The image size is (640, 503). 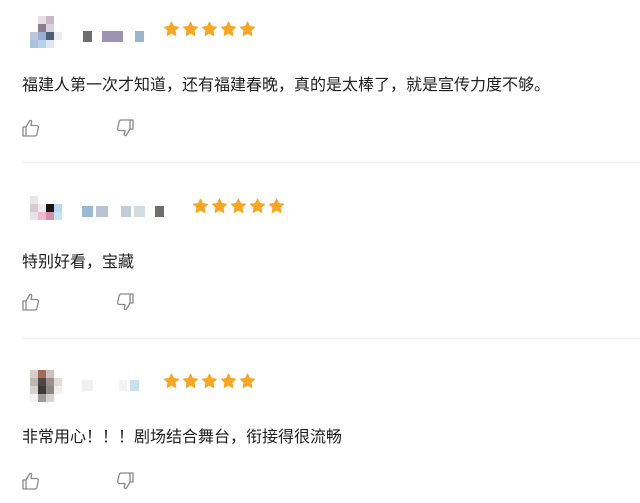 What do you see at coordinates (182, 436) in the screenshot?
I see `review-text: 非常用心！！！剧场结合舞台，衔接得很流畅` at bounding box center [182, 436].